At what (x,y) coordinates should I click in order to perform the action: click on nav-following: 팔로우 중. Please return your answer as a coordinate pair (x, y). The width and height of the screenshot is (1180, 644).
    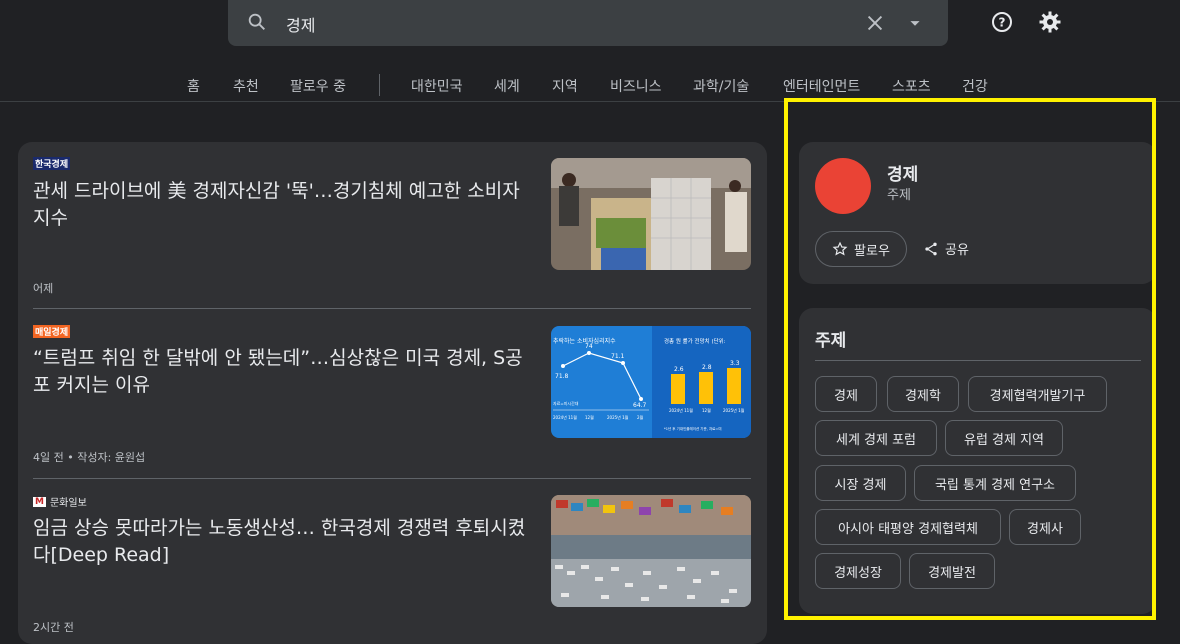
    Looking at the image, I should click on (318, 86).